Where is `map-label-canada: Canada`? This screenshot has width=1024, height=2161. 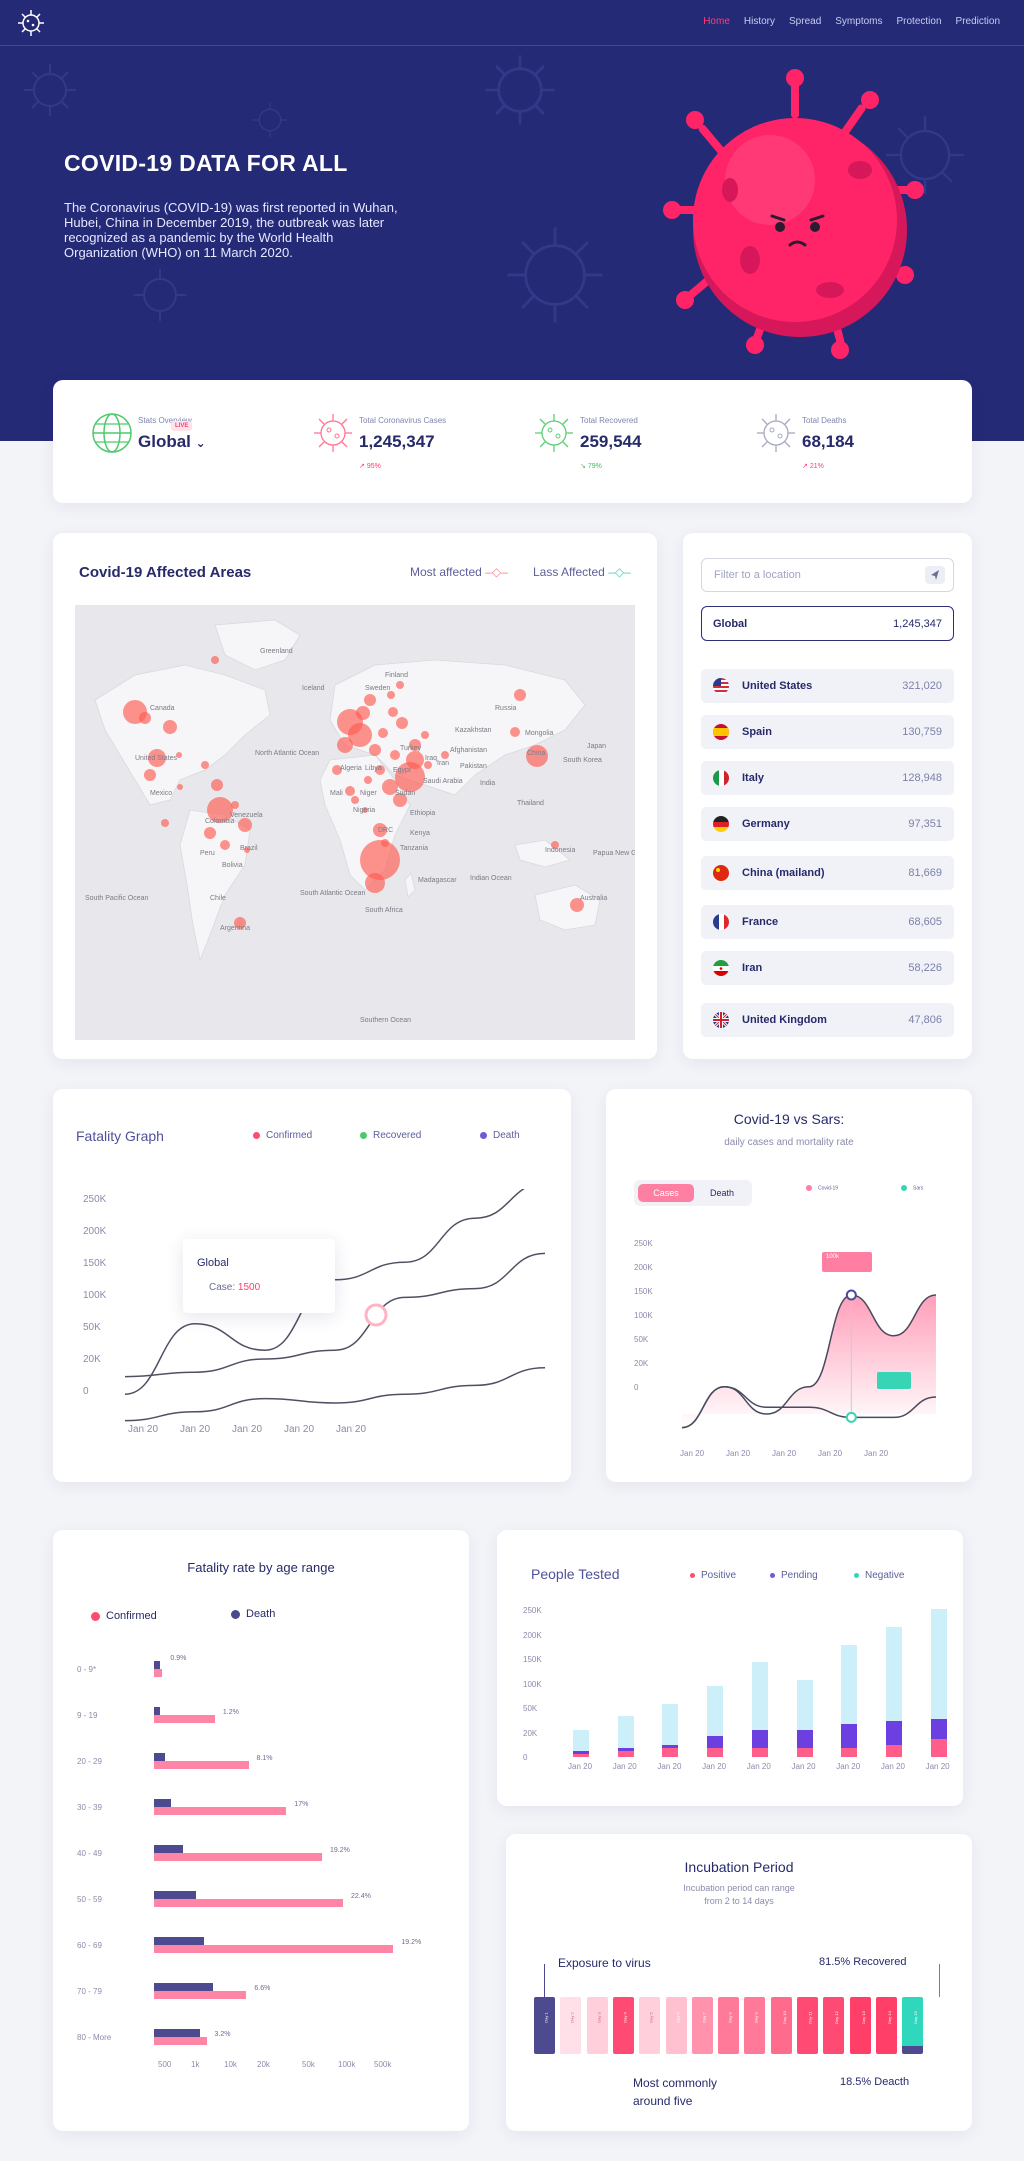 map-label-canada: Canada is located at coordinates (162, 708).